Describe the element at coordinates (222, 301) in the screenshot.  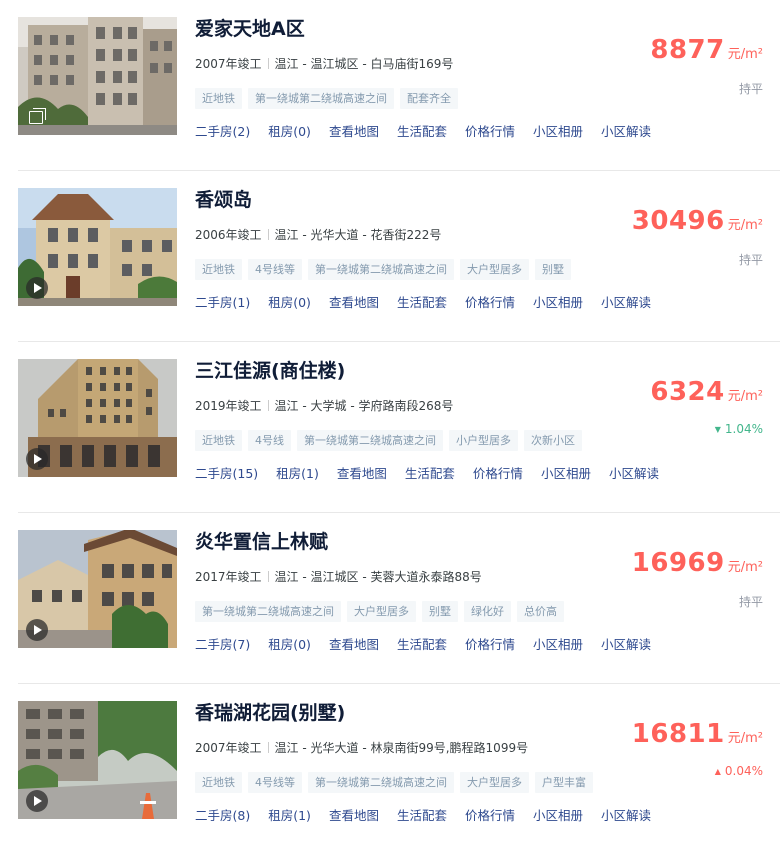
I see `secondhand-link: 二手房(1)` at that location.